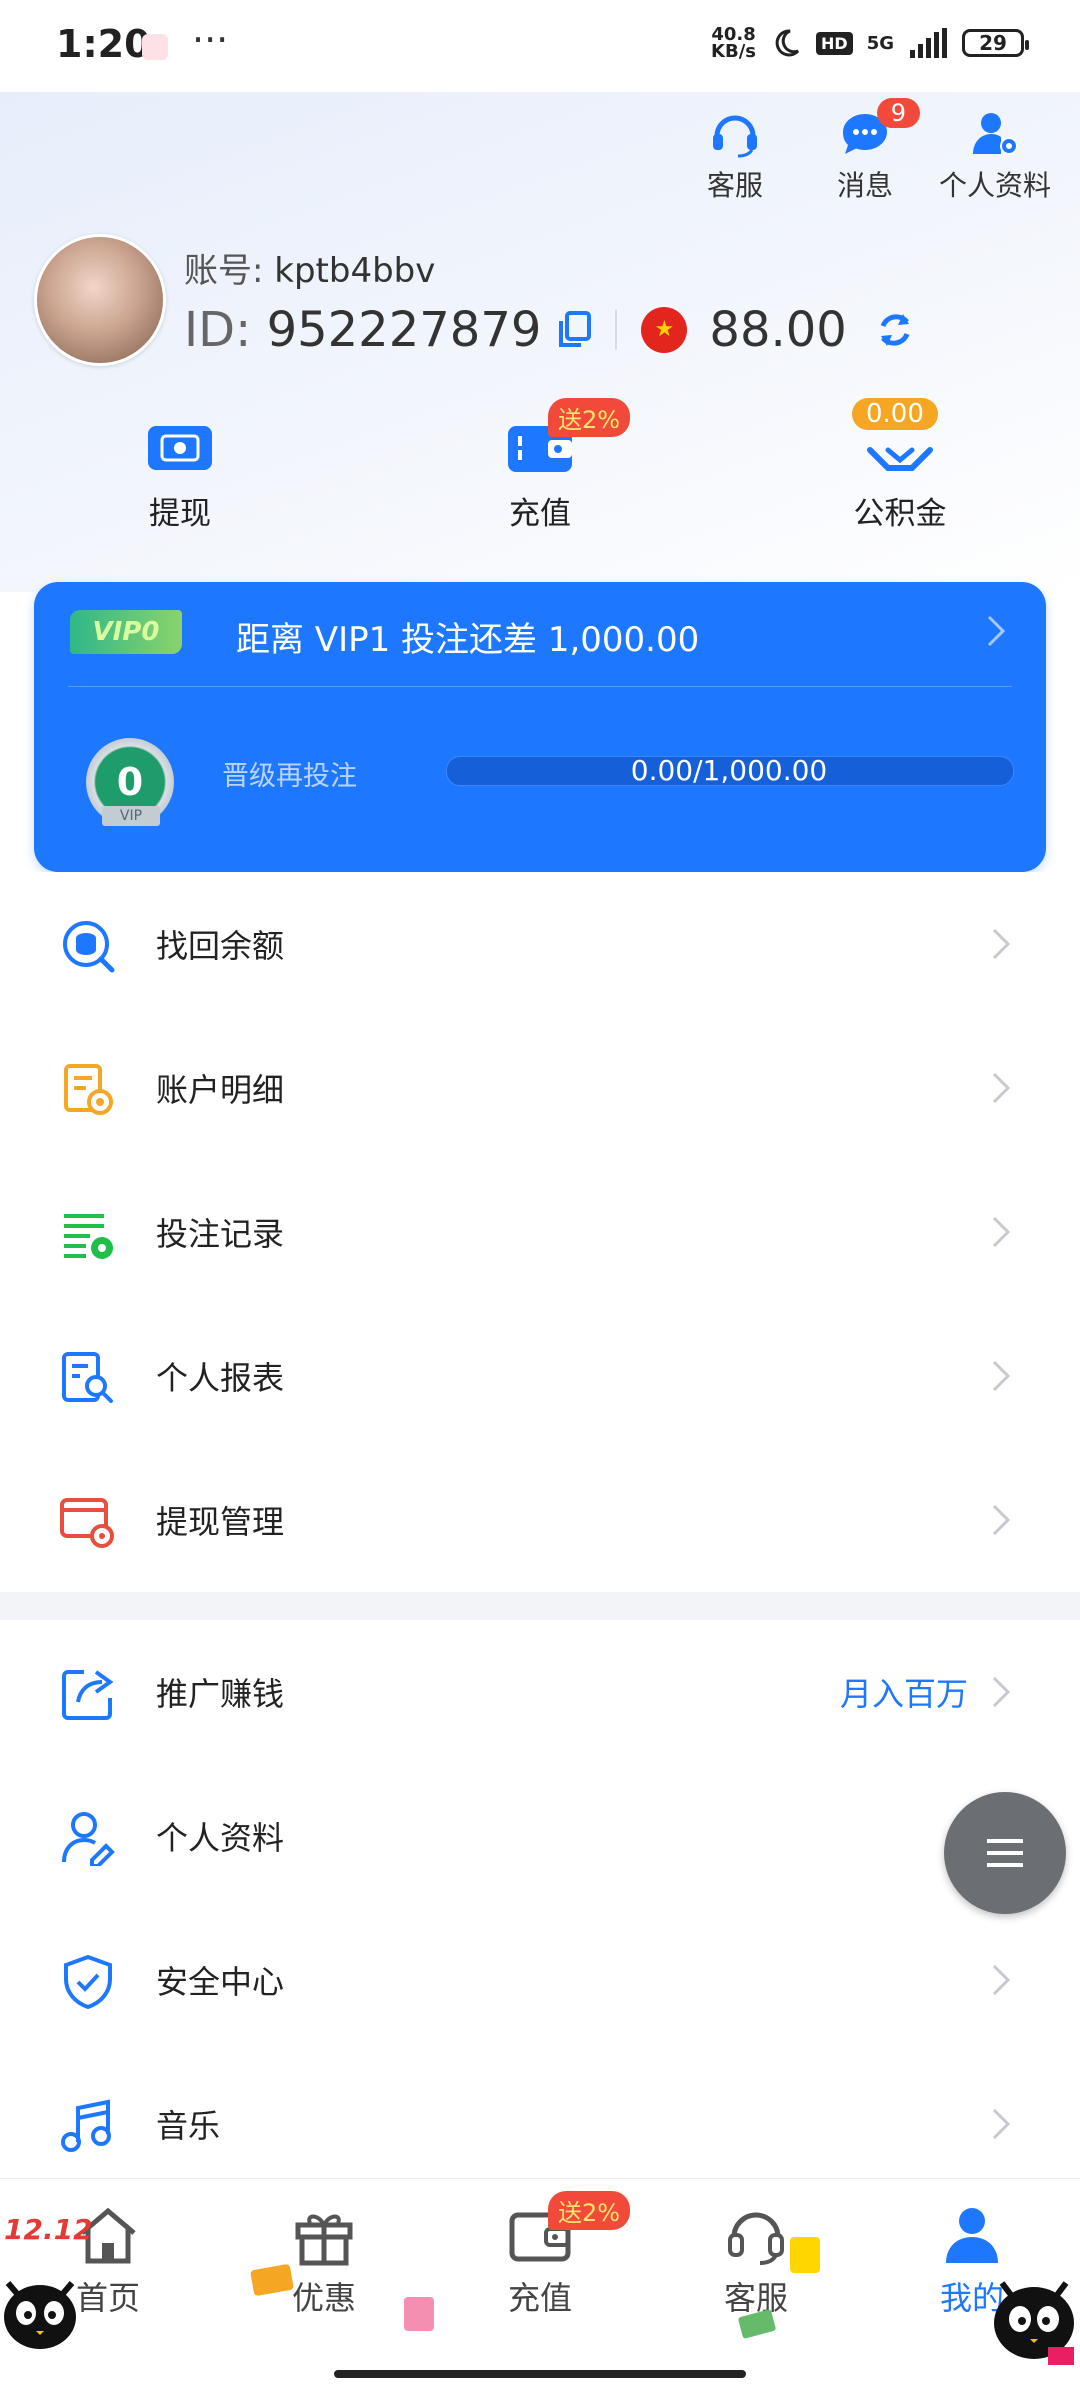 This screenshot has width=1080, height=2401. What do you see at coordinates (900, 465) in the screenshot?
I see `fund-button: 0.00 公积金` at bounding box center [900, 465].